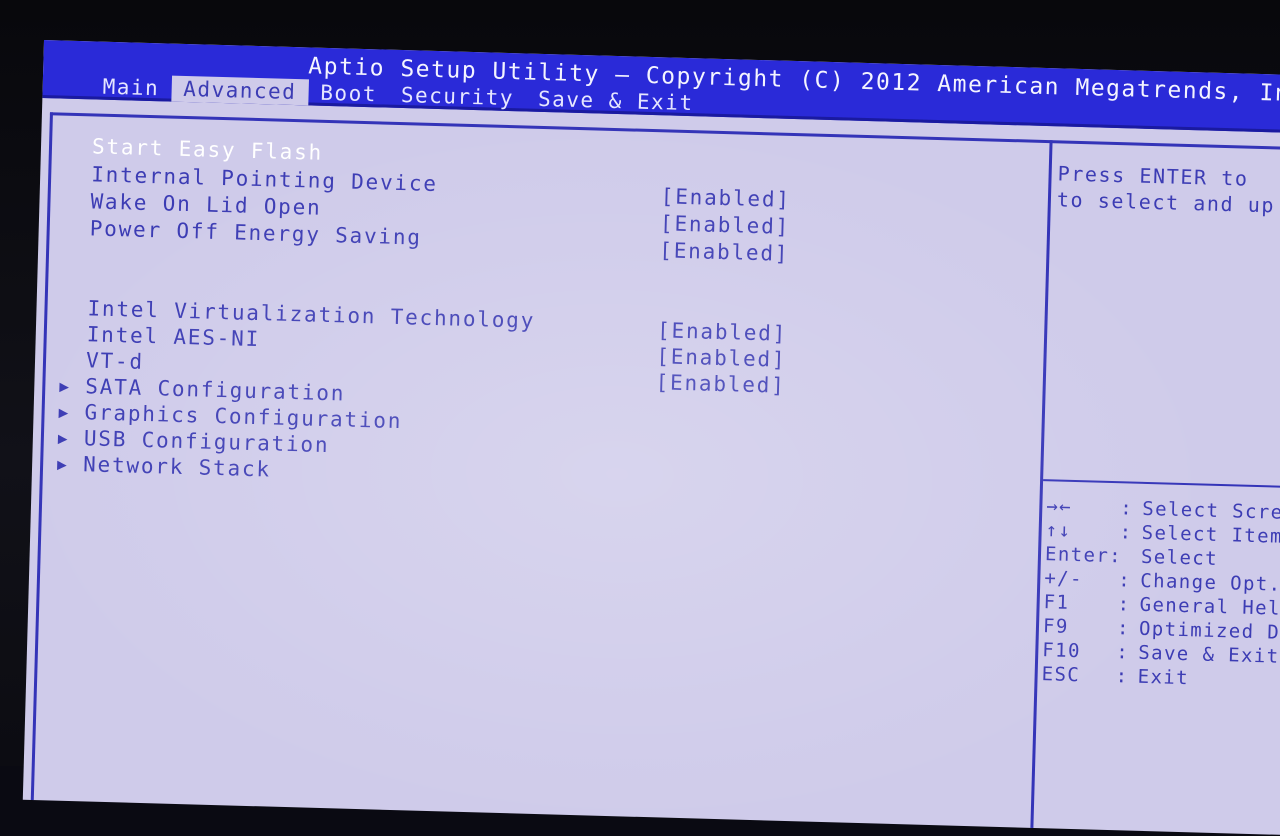  Describe the element at coordinates (1059, 506) in the screenshot. I see `key-label: →←` at that location.